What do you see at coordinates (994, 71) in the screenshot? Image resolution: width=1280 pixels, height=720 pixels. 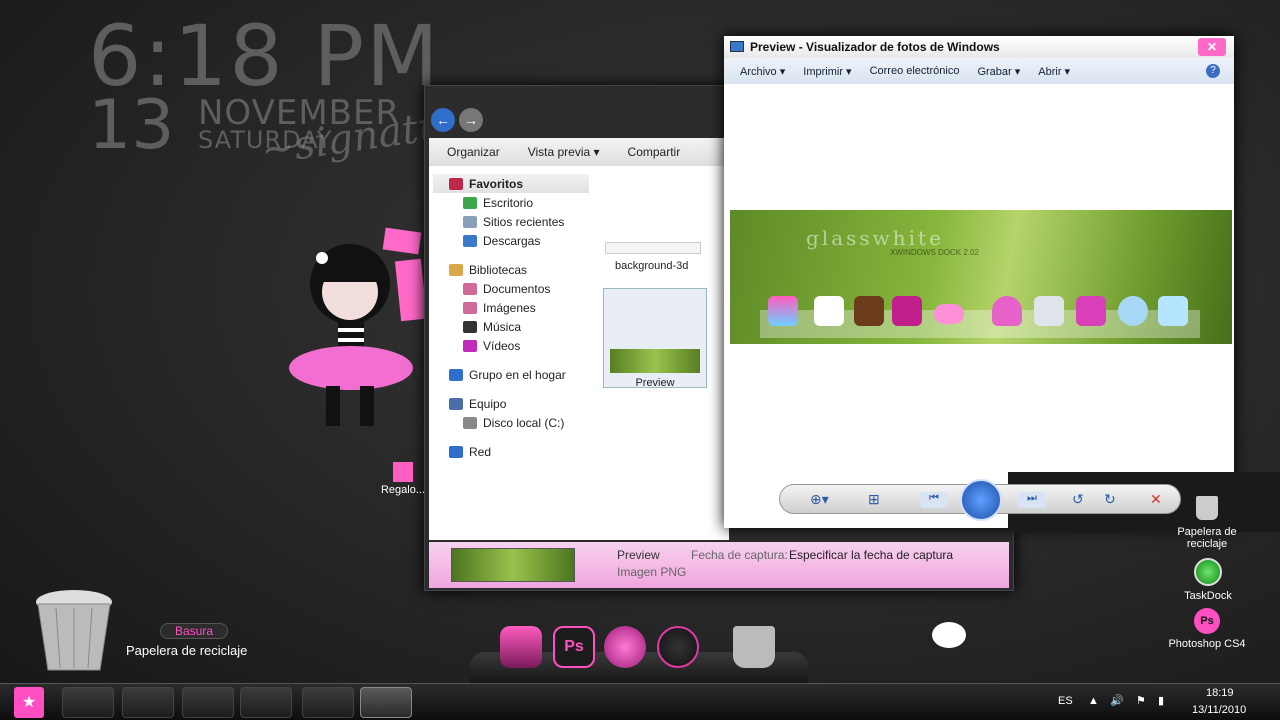 I see `menu-label: Grabar` at bounding box center [994, 71].